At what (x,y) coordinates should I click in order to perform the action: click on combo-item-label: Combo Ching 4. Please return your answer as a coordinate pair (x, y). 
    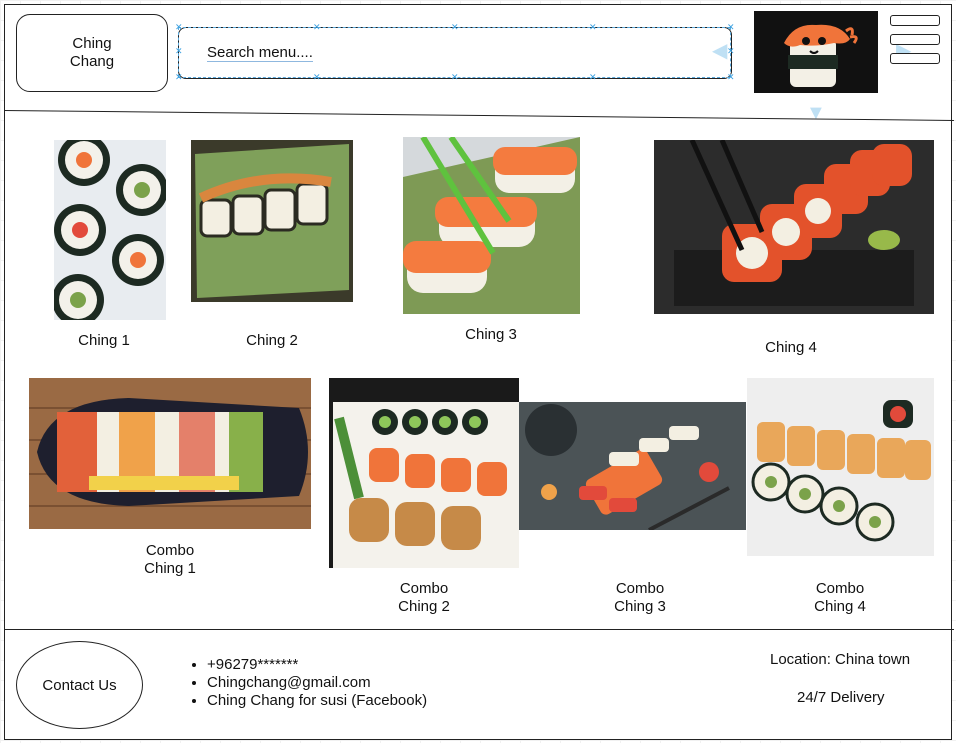
    Looking at the image, I should click on (840, 597).